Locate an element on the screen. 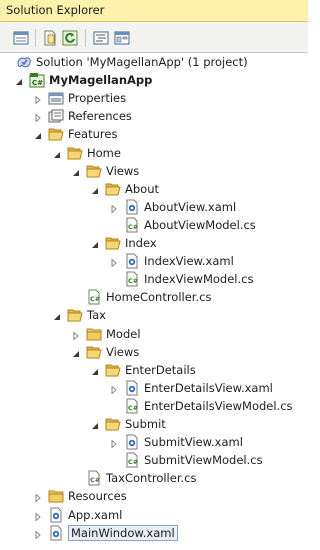 The width and height of the screenshot is (320, 550). properties-icon is located at coordinates (21, 38).